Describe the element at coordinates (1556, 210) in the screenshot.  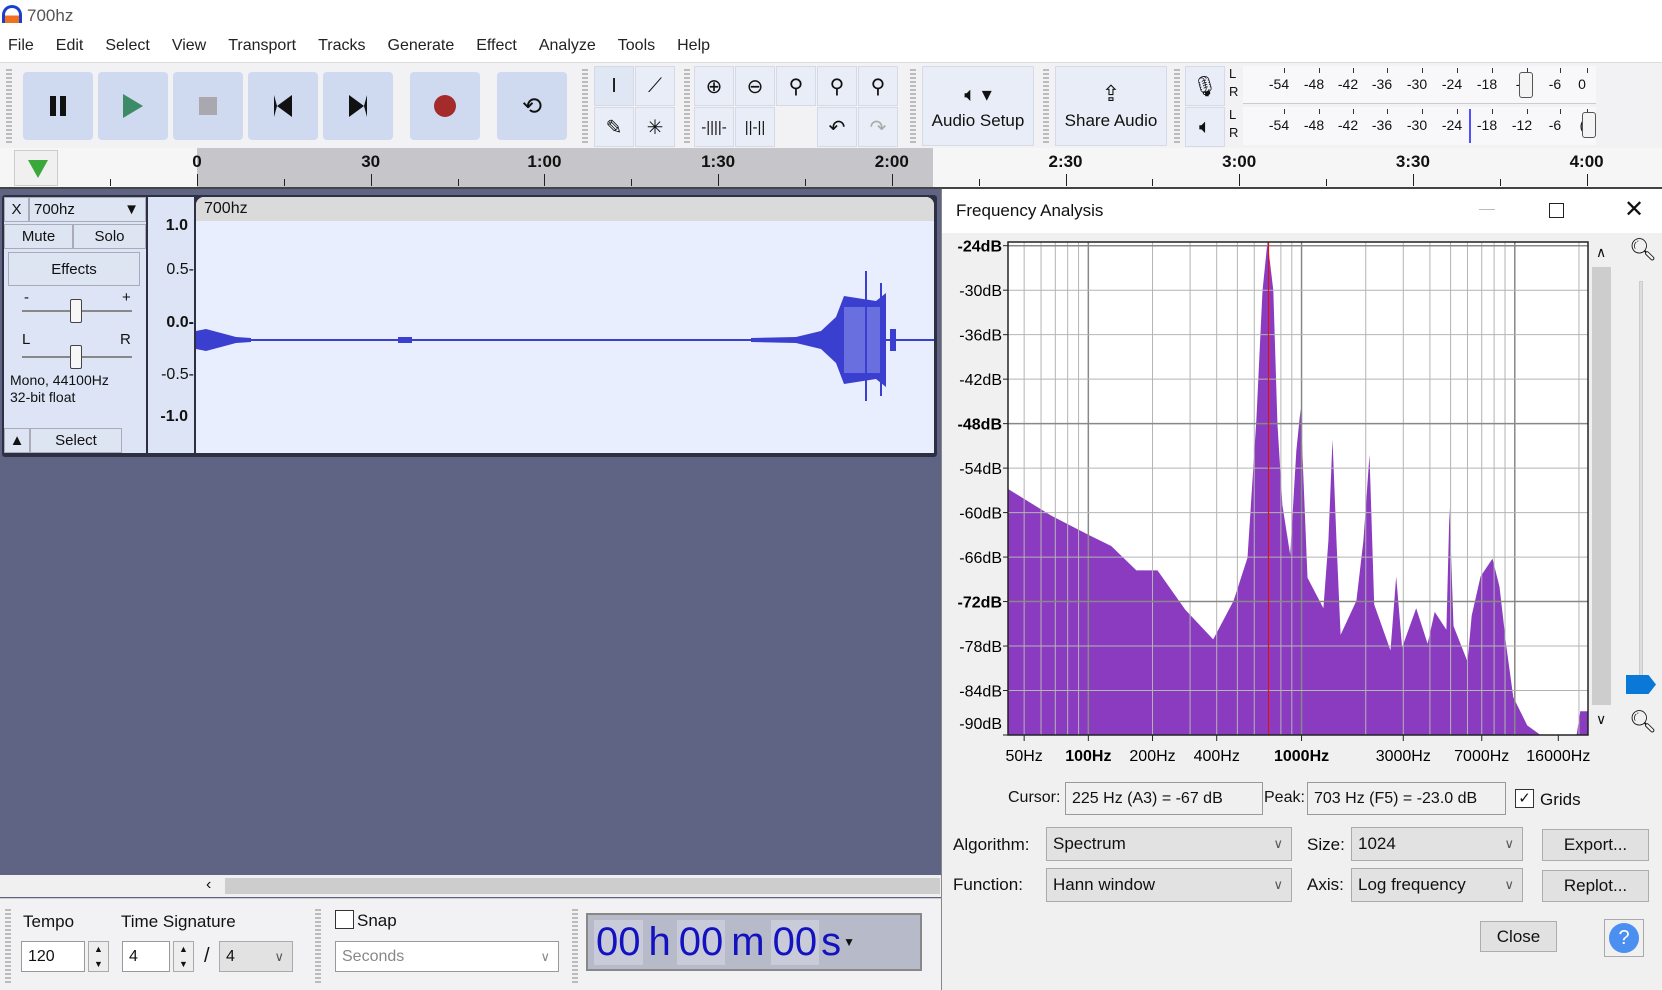
I see `maximize-icon` at that location.